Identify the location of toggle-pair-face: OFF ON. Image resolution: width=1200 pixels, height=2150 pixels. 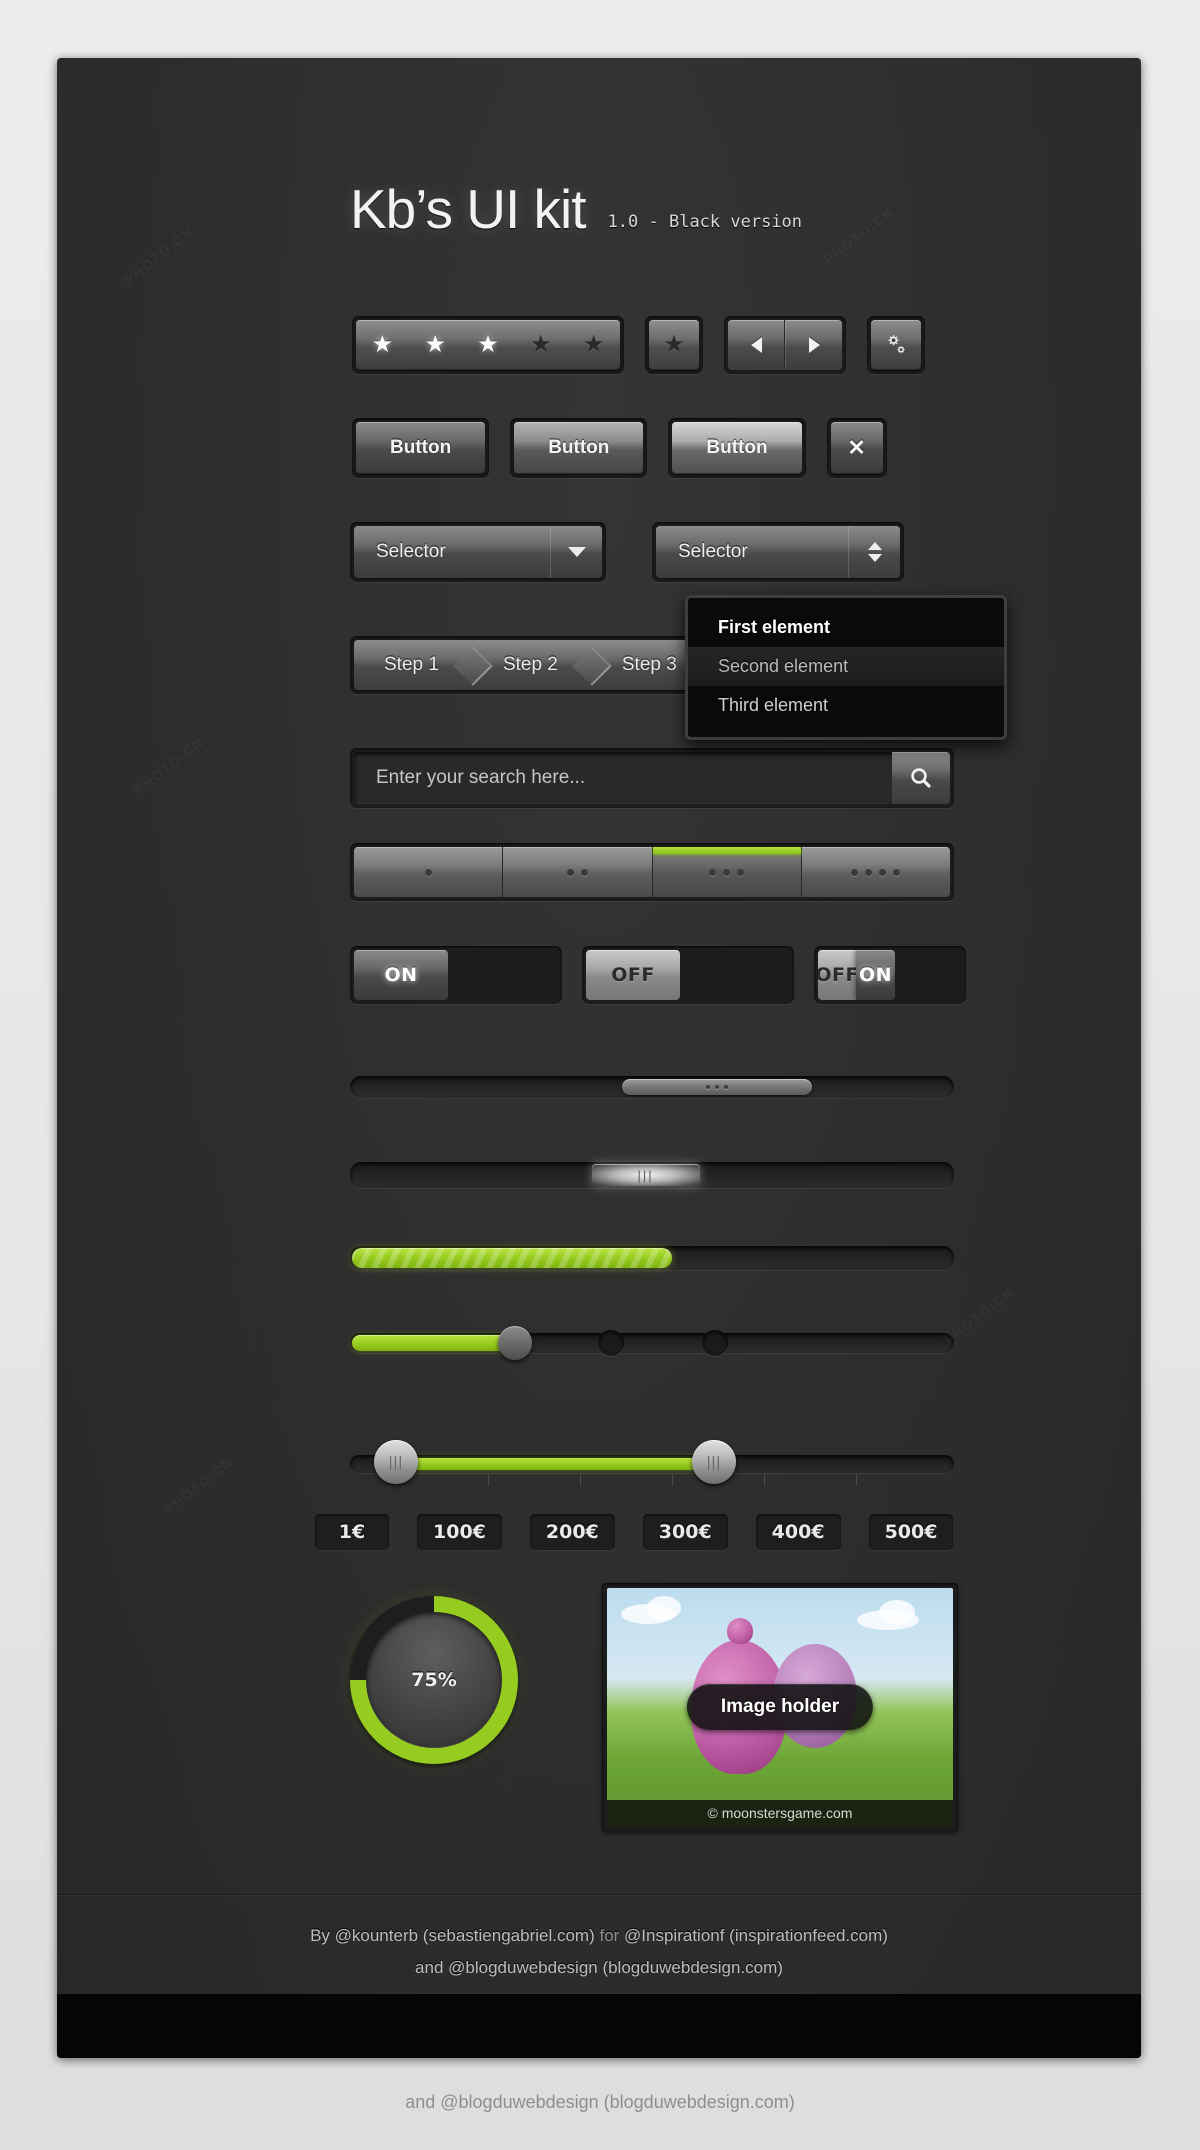
(856, 975).